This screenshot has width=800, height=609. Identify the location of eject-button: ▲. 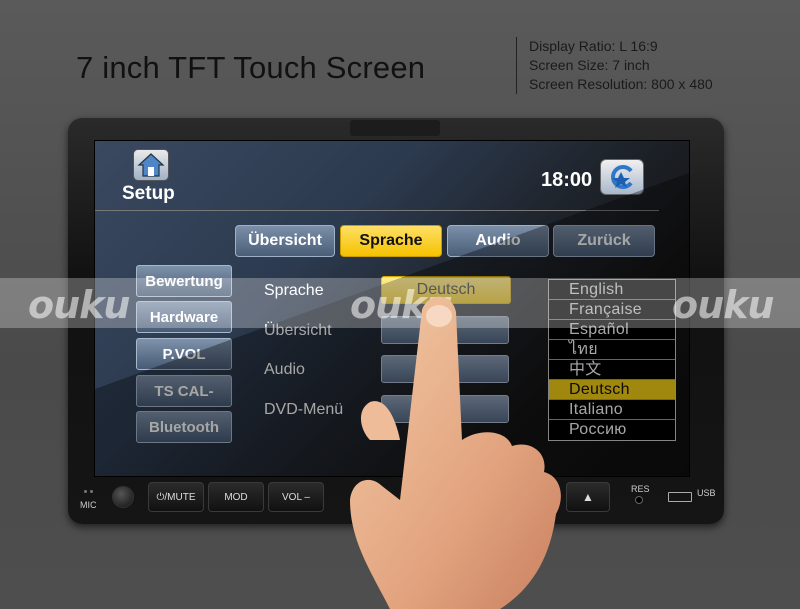
(588, 497).